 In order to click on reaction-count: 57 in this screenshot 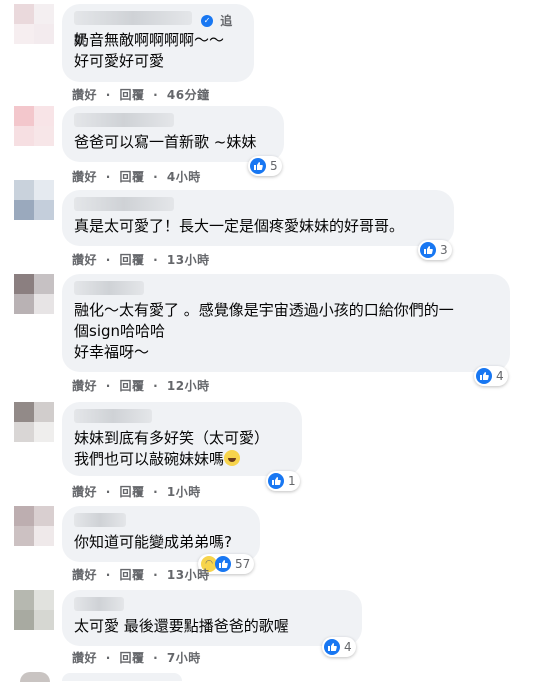, I will do `click(243, 564)`.